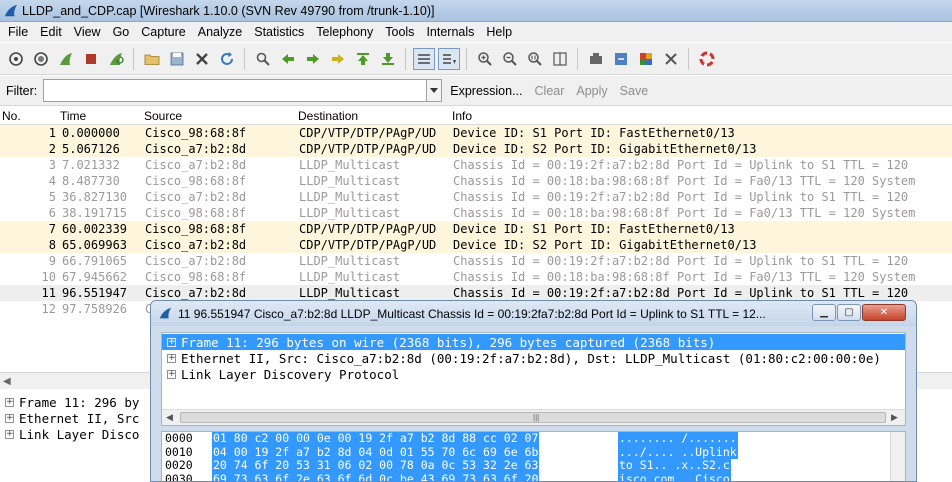 This screenshot has height=482, width=952. I want to click on coloring-rules-icon, so click(645, 58).